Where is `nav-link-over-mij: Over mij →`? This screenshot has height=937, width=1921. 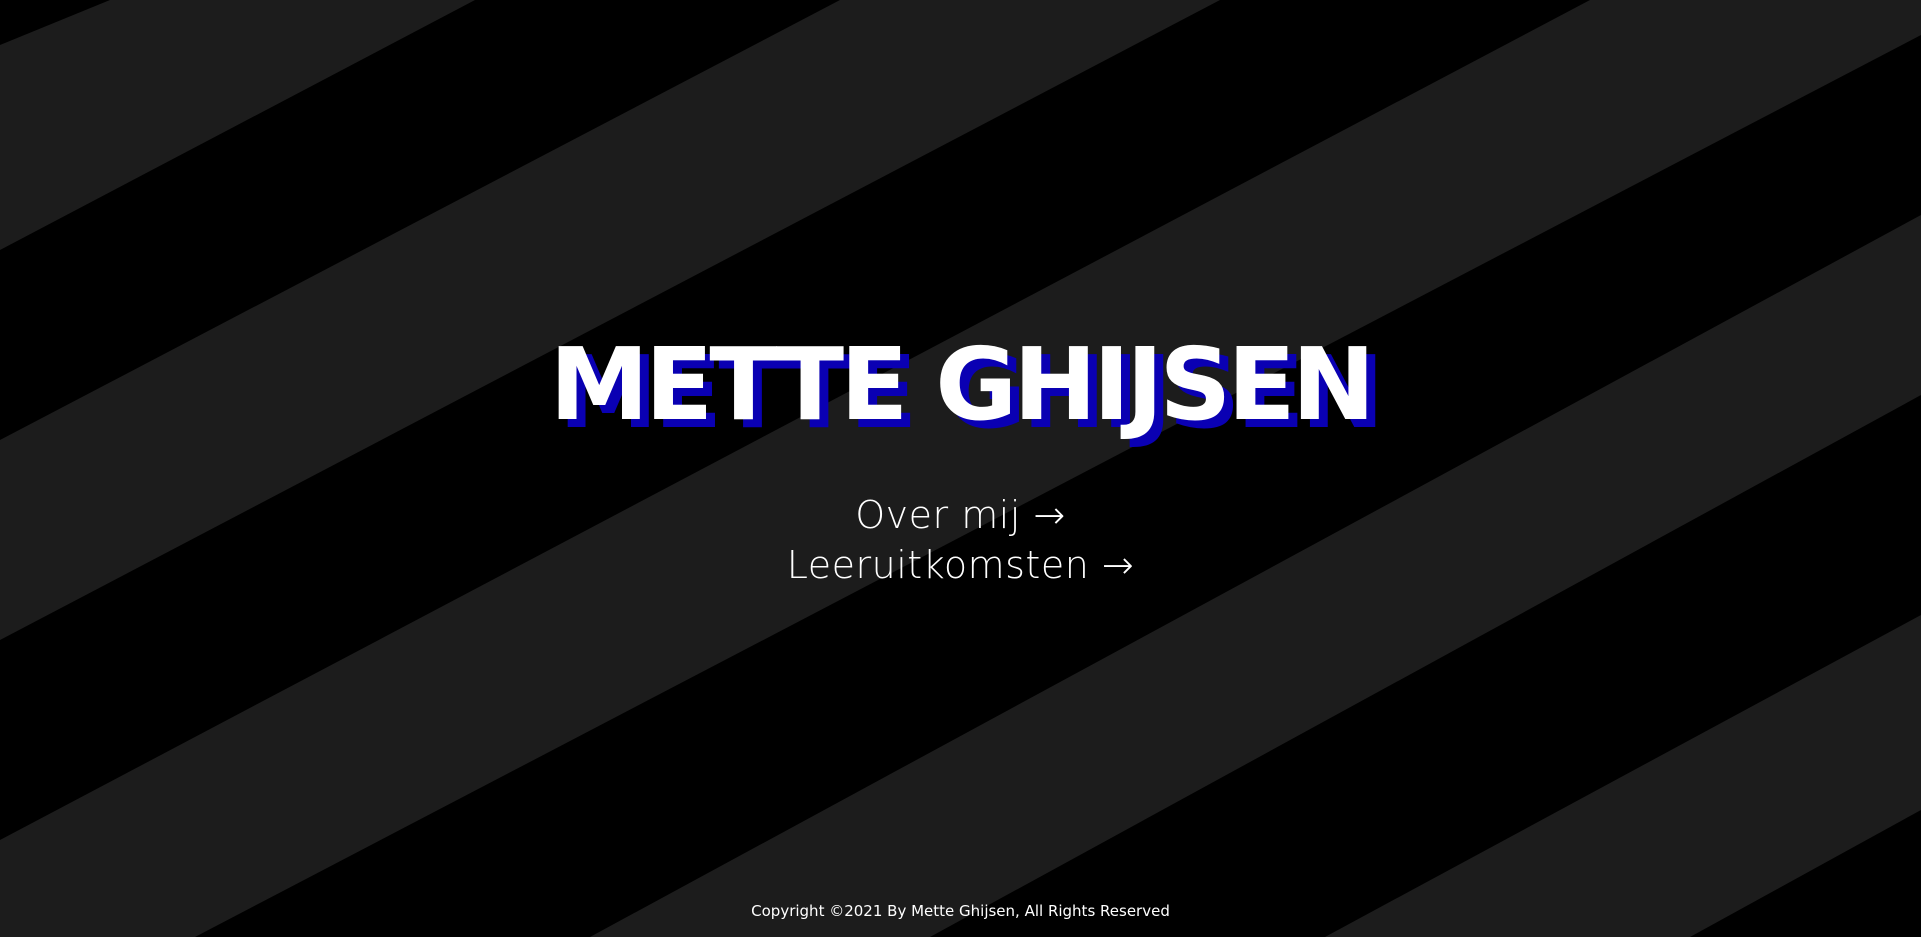
nav-link-over-mij: Over mij → is located at coordinates (960, 515).